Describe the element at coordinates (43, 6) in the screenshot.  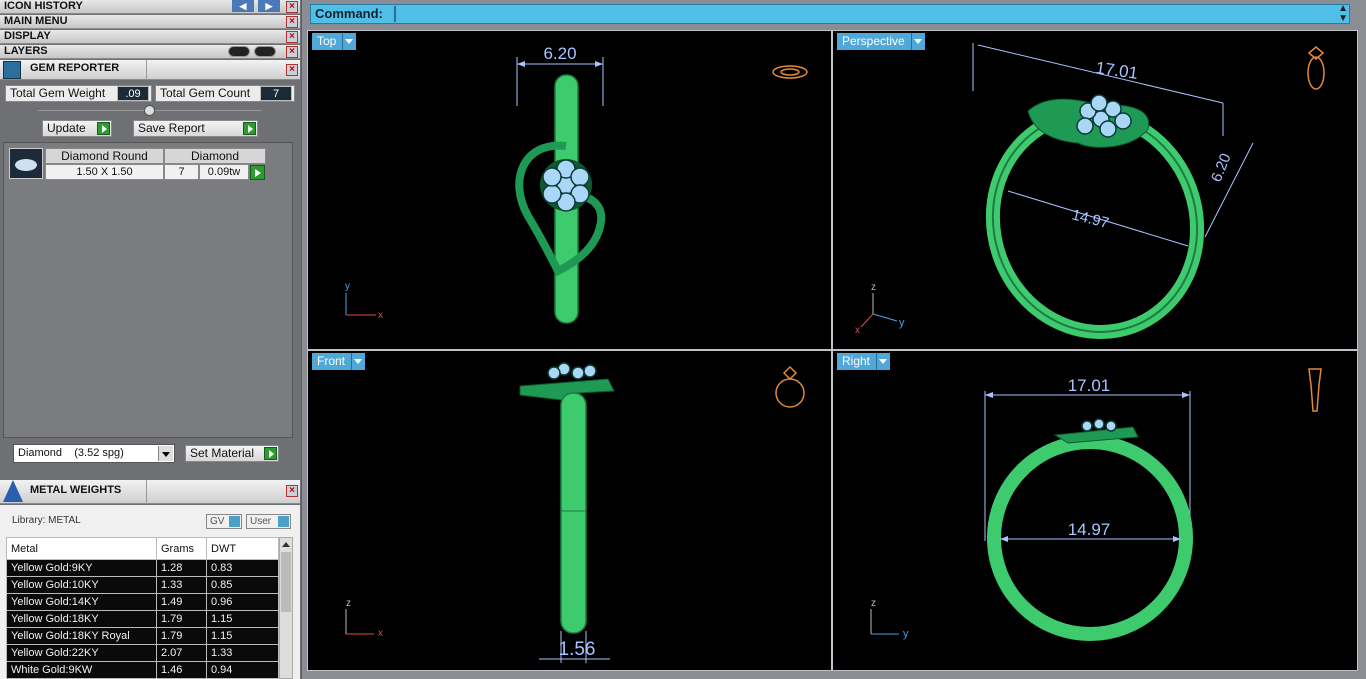
I see `icon-history-label: ICON HISTORY` at that location.